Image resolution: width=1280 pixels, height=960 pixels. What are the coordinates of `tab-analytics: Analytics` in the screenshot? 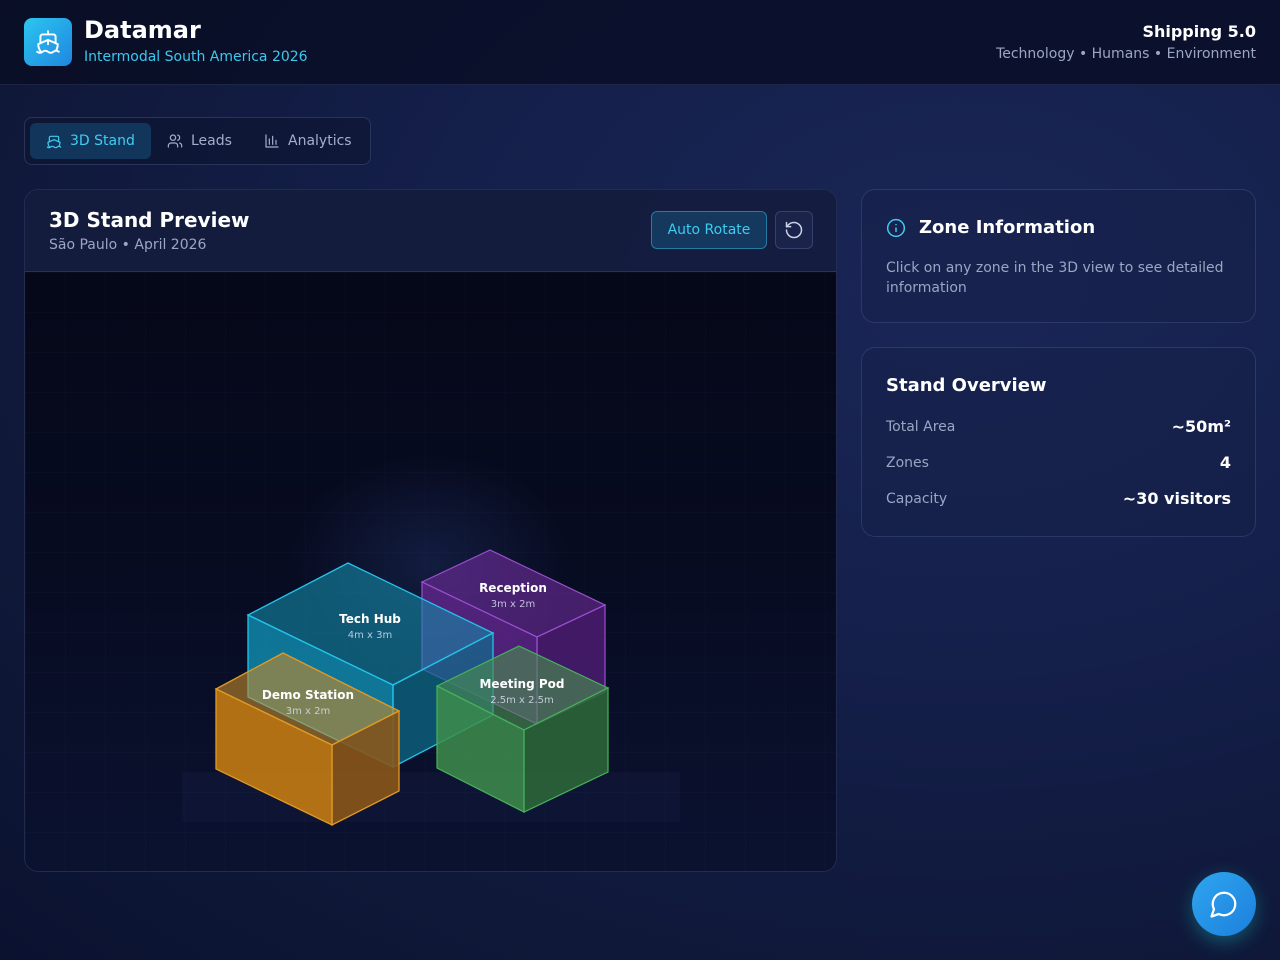 It's located at (307, 141).